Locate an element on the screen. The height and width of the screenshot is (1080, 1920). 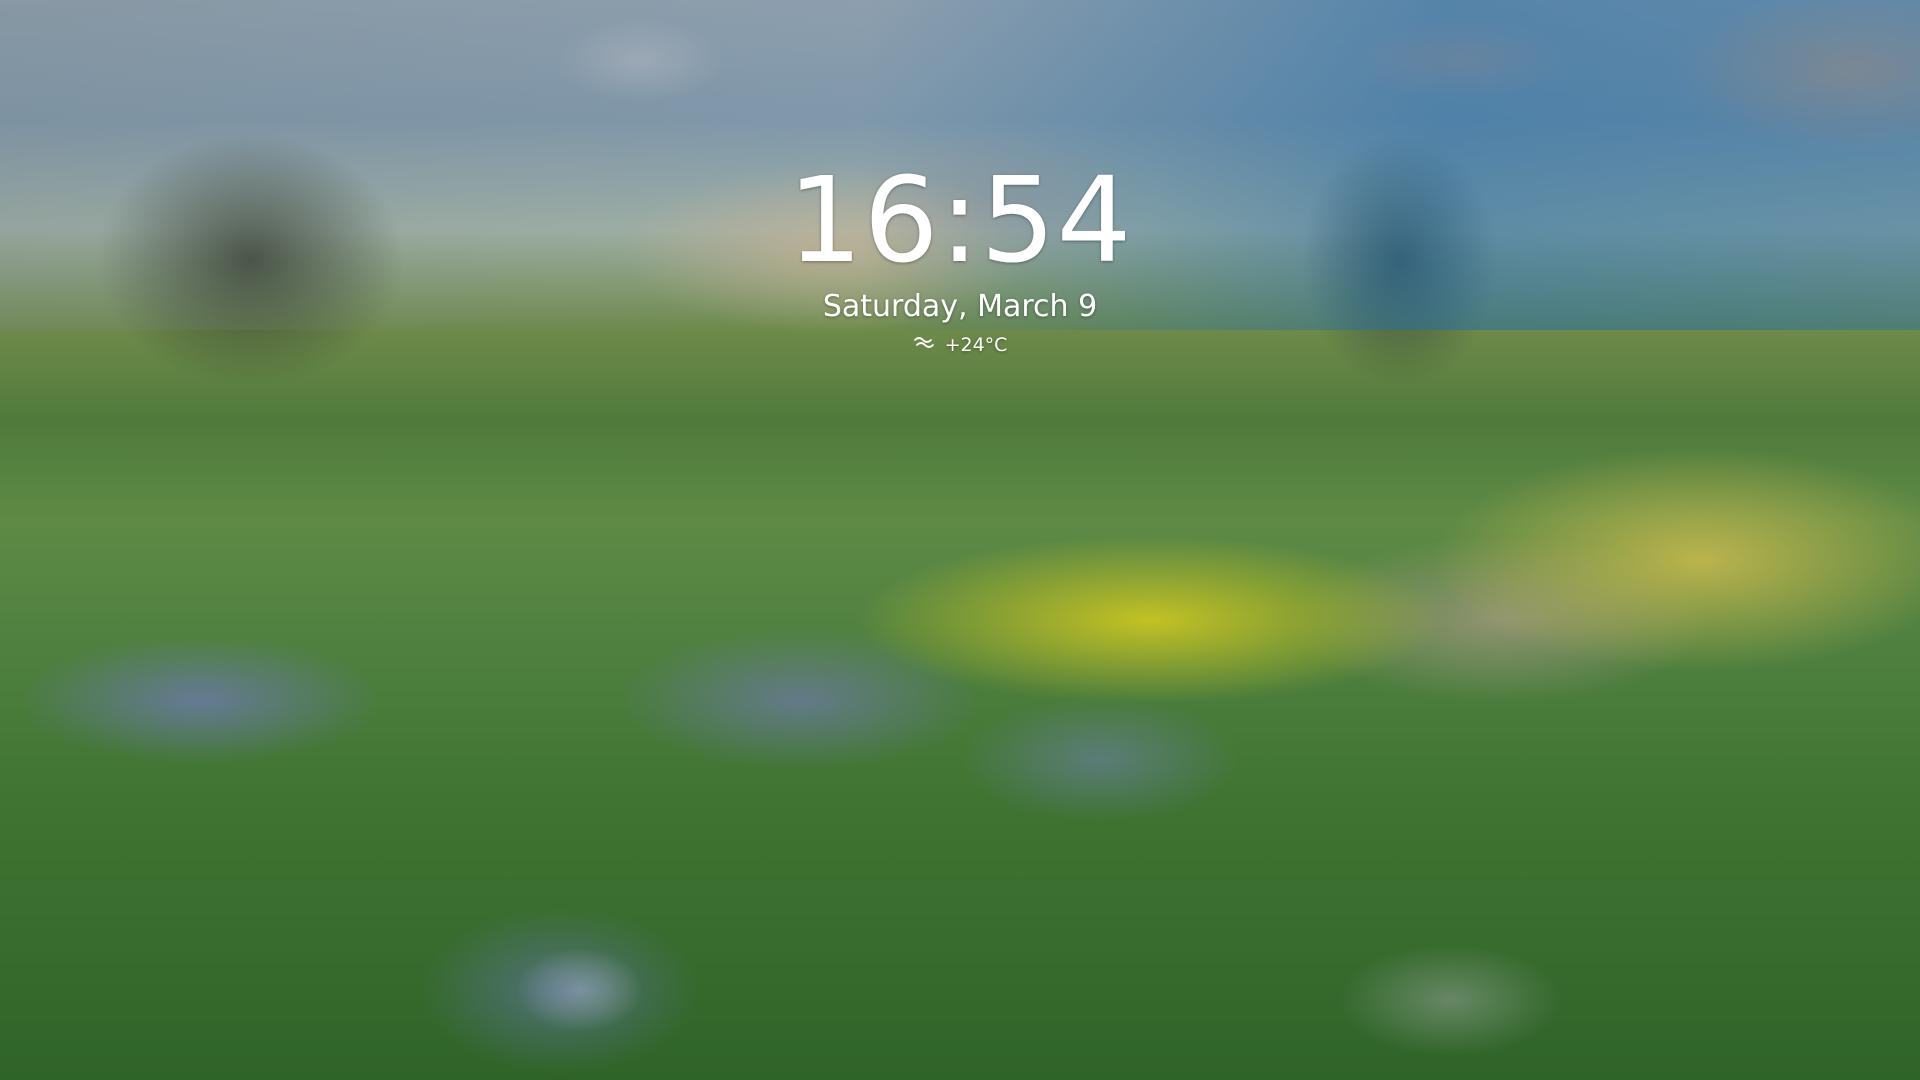
weather-widget: +24°C is located at coordinates (960, 345).